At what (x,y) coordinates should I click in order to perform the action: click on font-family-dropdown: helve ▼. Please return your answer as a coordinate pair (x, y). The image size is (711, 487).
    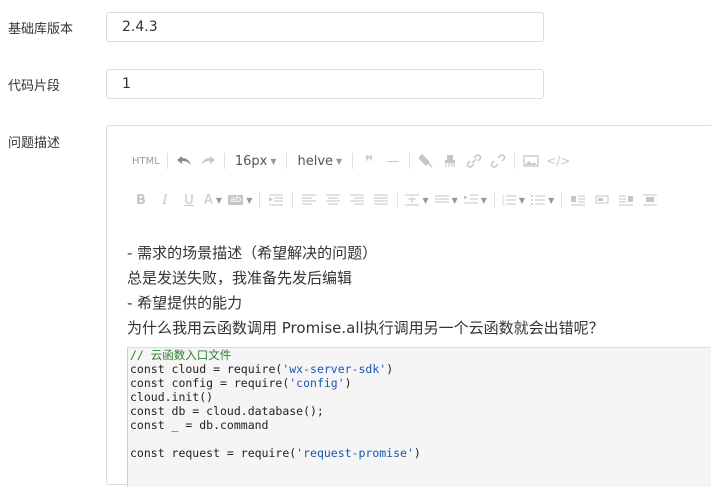
    Looking at the image, I should click on (319, 161).